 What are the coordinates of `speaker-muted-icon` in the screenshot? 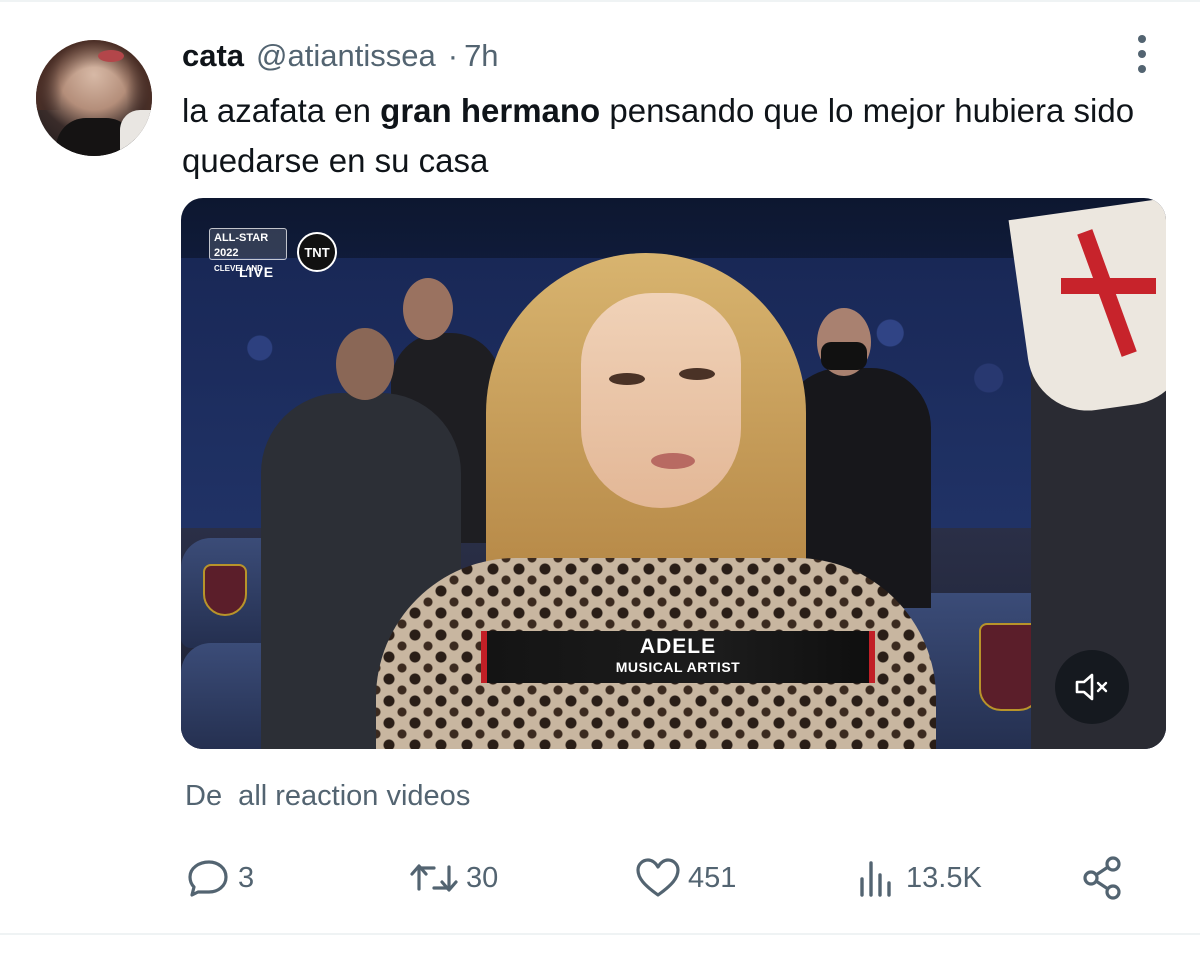 It's located at (1091, 687).